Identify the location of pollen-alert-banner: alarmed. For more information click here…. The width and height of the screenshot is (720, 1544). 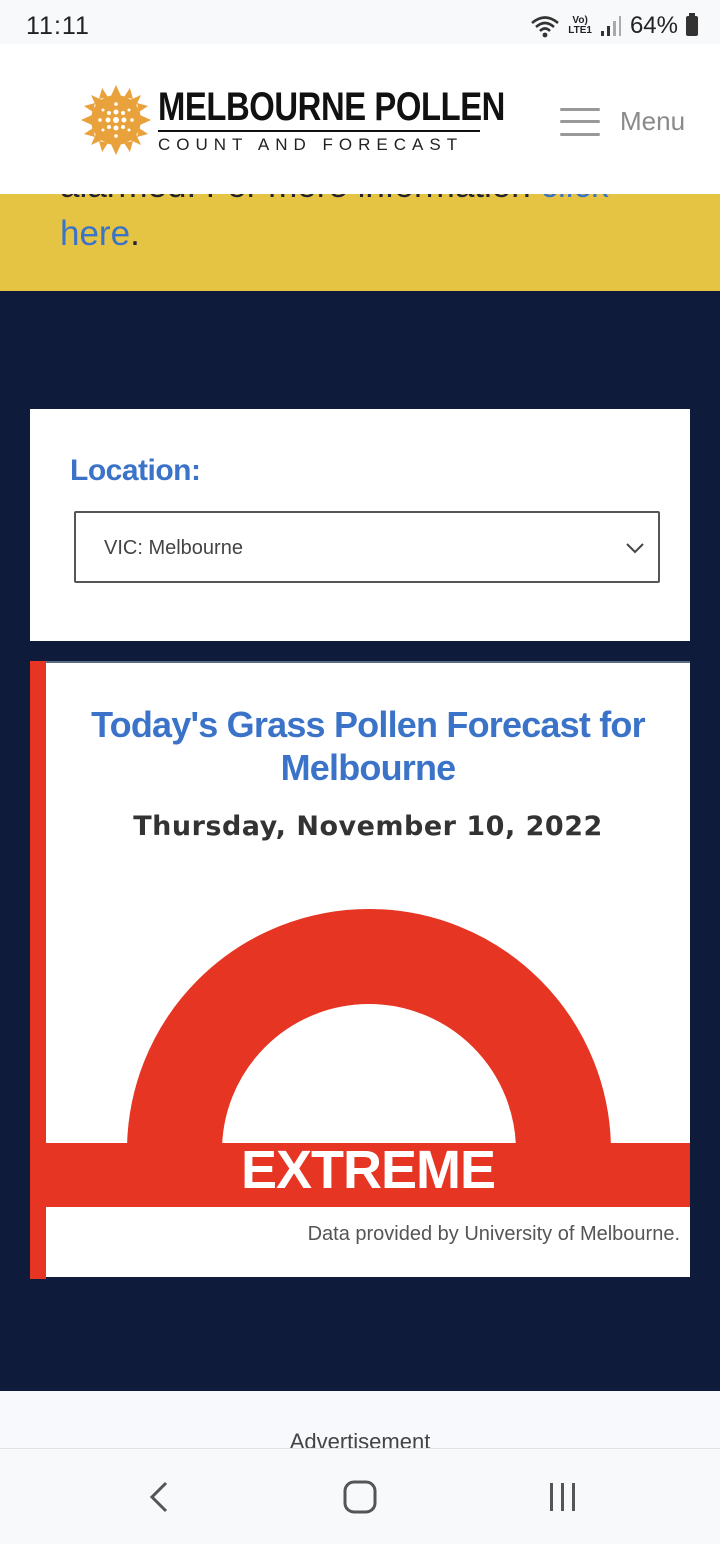
(360, 242).